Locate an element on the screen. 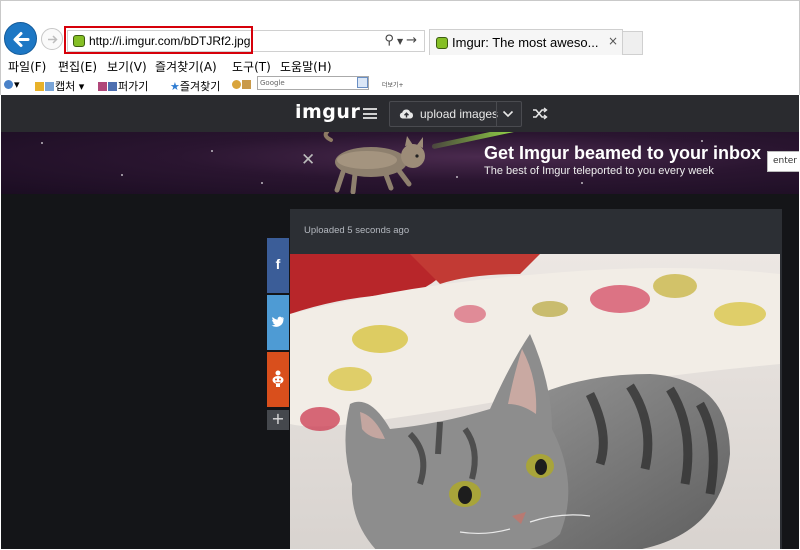 The height and width of the screenshot is (550, 800). menu-bar: 파일(F) 편집(E) 보기(V) 즐겨찾기(A) 도구(T) 도움말(H) is located at coordinates (400, 66).